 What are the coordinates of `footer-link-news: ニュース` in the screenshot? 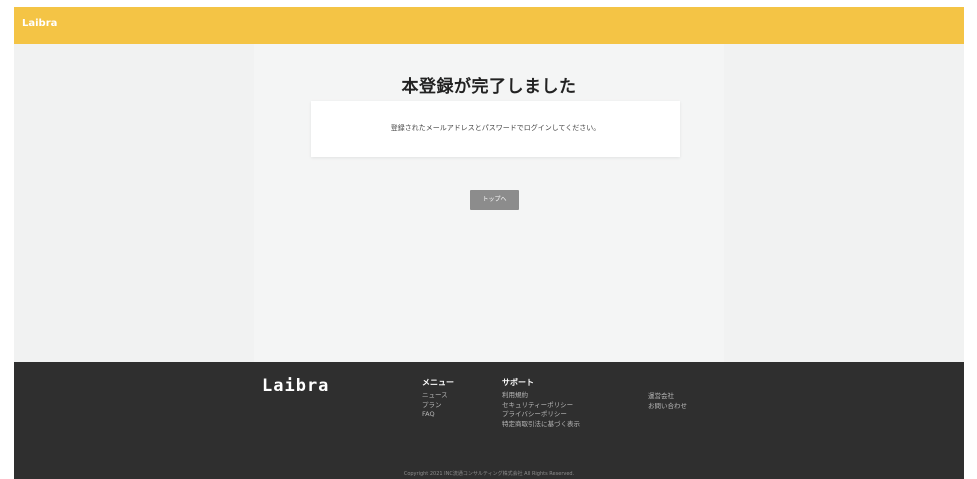 It's located at (438, 396).